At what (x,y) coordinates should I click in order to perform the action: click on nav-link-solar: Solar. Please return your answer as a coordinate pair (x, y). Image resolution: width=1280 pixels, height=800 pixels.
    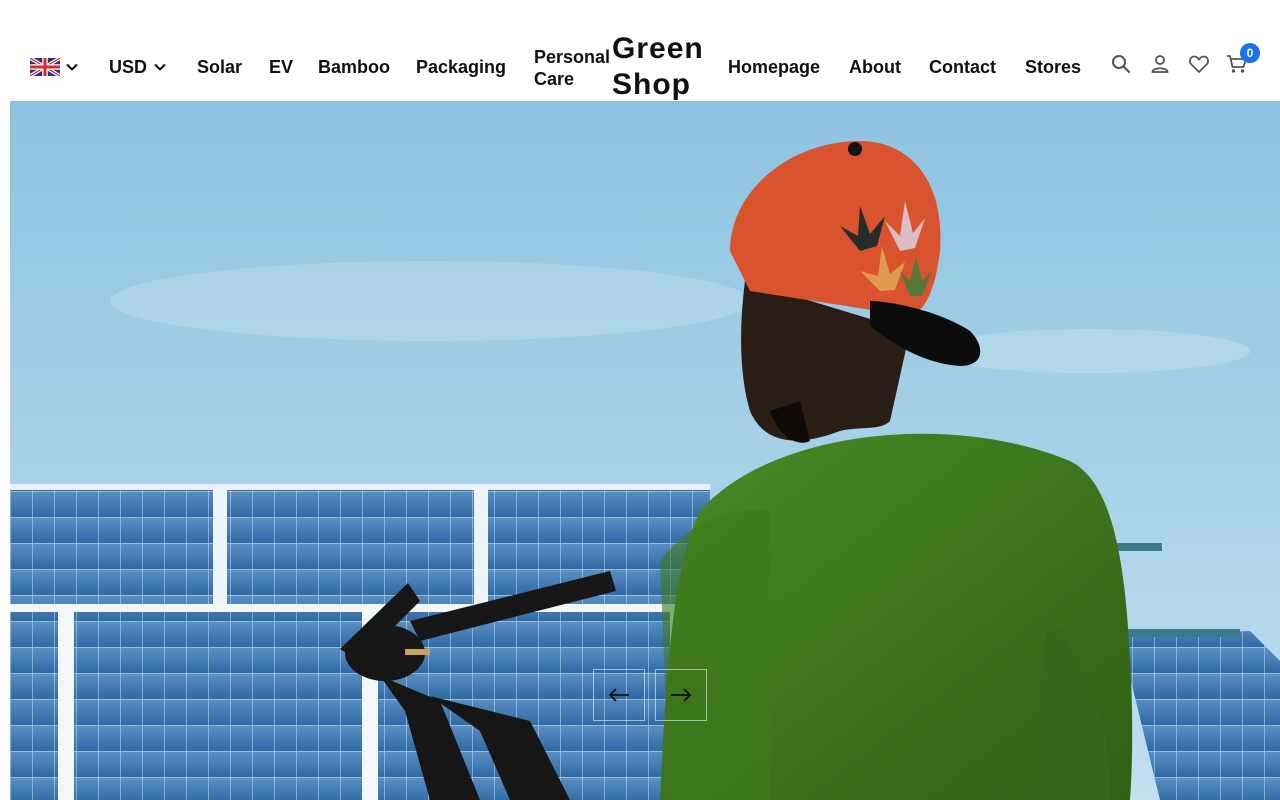
    Looking at the image, I should click on (219, 67).